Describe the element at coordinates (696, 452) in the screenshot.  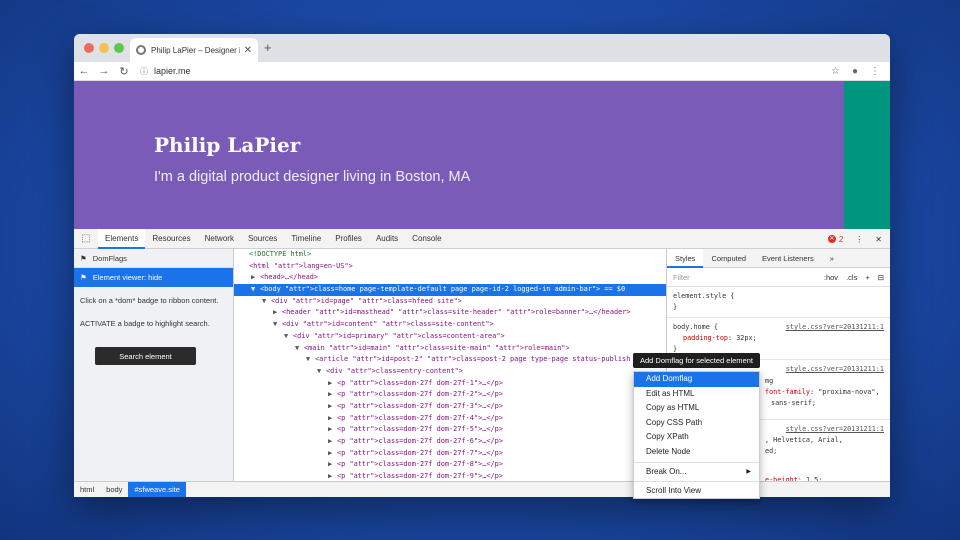
I see `menu-item-delete-node: Delete Node` at that location.